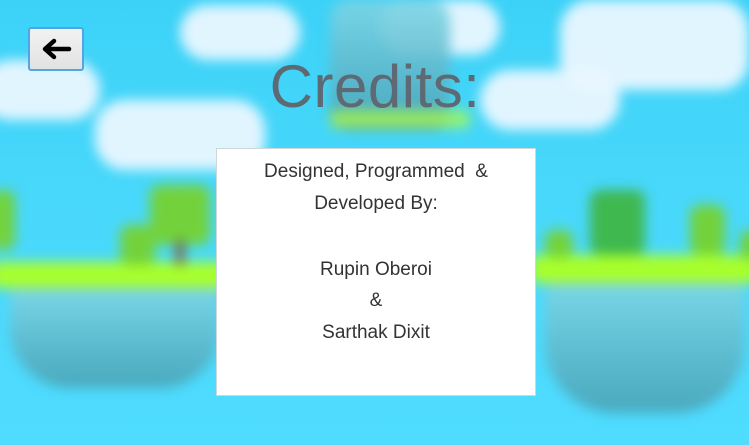 The height and width of the screenshot is (445, 749). Describe the element at coordinates (115, 338) in the screenshot. I see `floating-island-left-rock` at that location.